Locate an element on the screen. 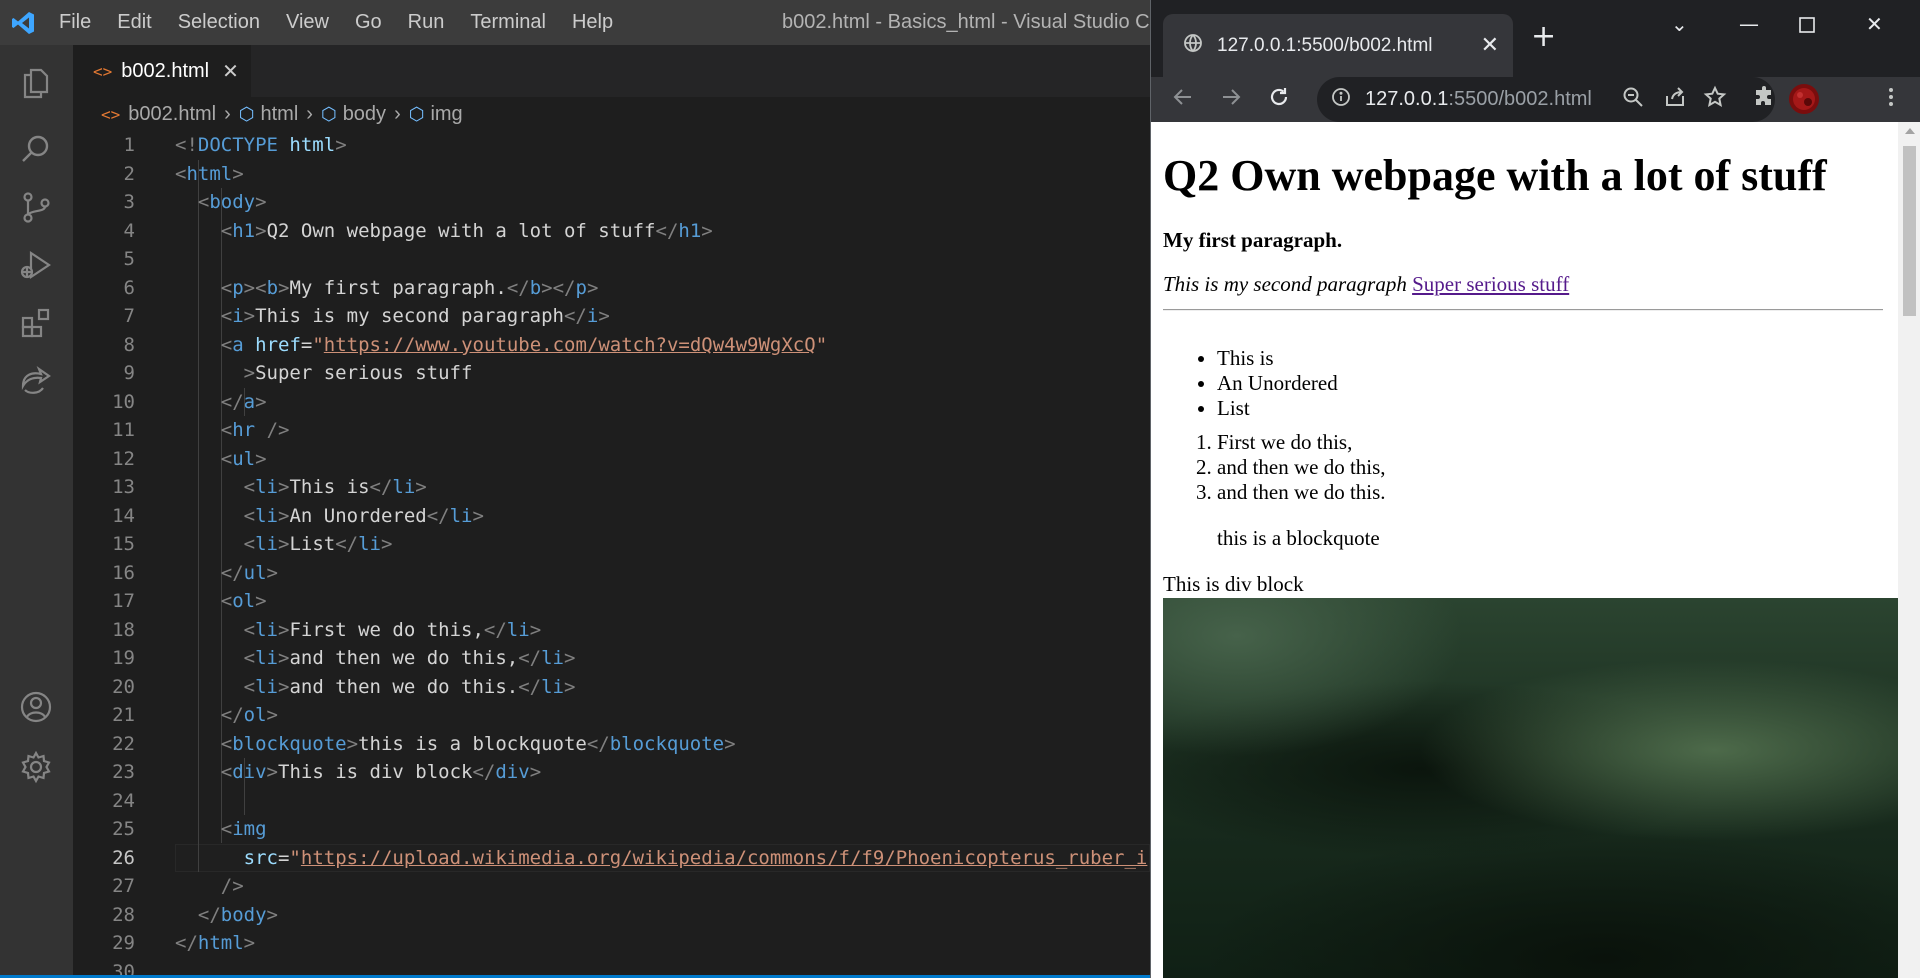 The width and height of the screenshot is (1920, 978). breadcrumb-body: ⬡ body is located at coordinates (353, 114).